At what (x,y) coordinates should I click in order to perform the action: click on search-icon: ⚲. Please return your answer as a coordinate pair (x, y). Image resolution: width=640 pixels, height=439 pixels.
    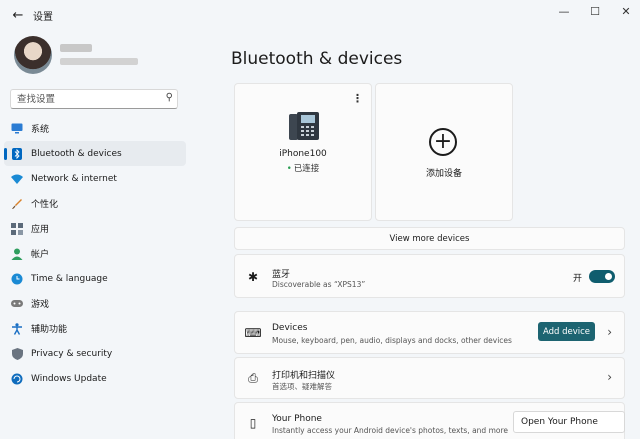
    Looking at the image, I should click on (169, 97).